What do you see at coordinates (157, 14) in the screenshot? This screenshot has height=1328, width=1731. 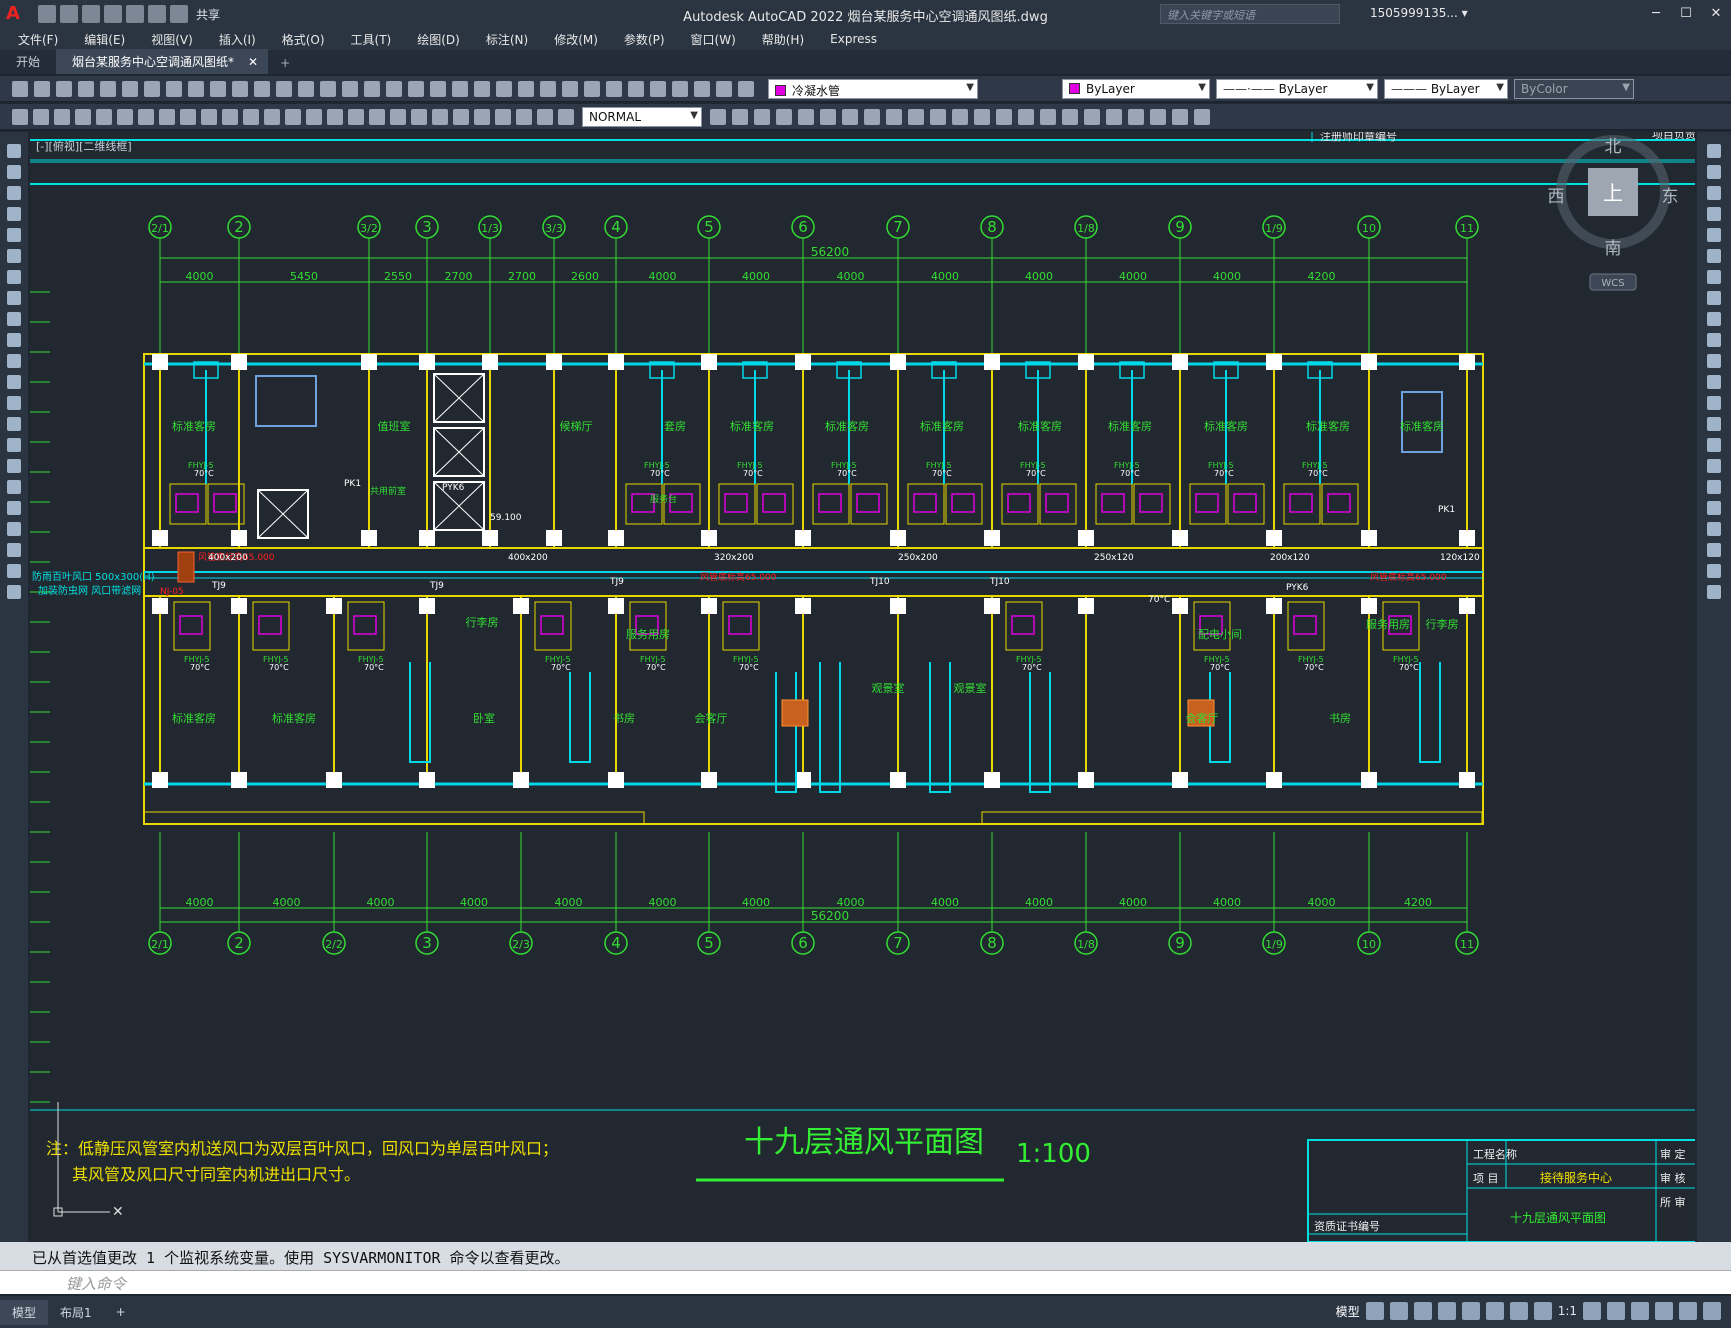 I see `undo-icon` at bounding box center [157, 14].